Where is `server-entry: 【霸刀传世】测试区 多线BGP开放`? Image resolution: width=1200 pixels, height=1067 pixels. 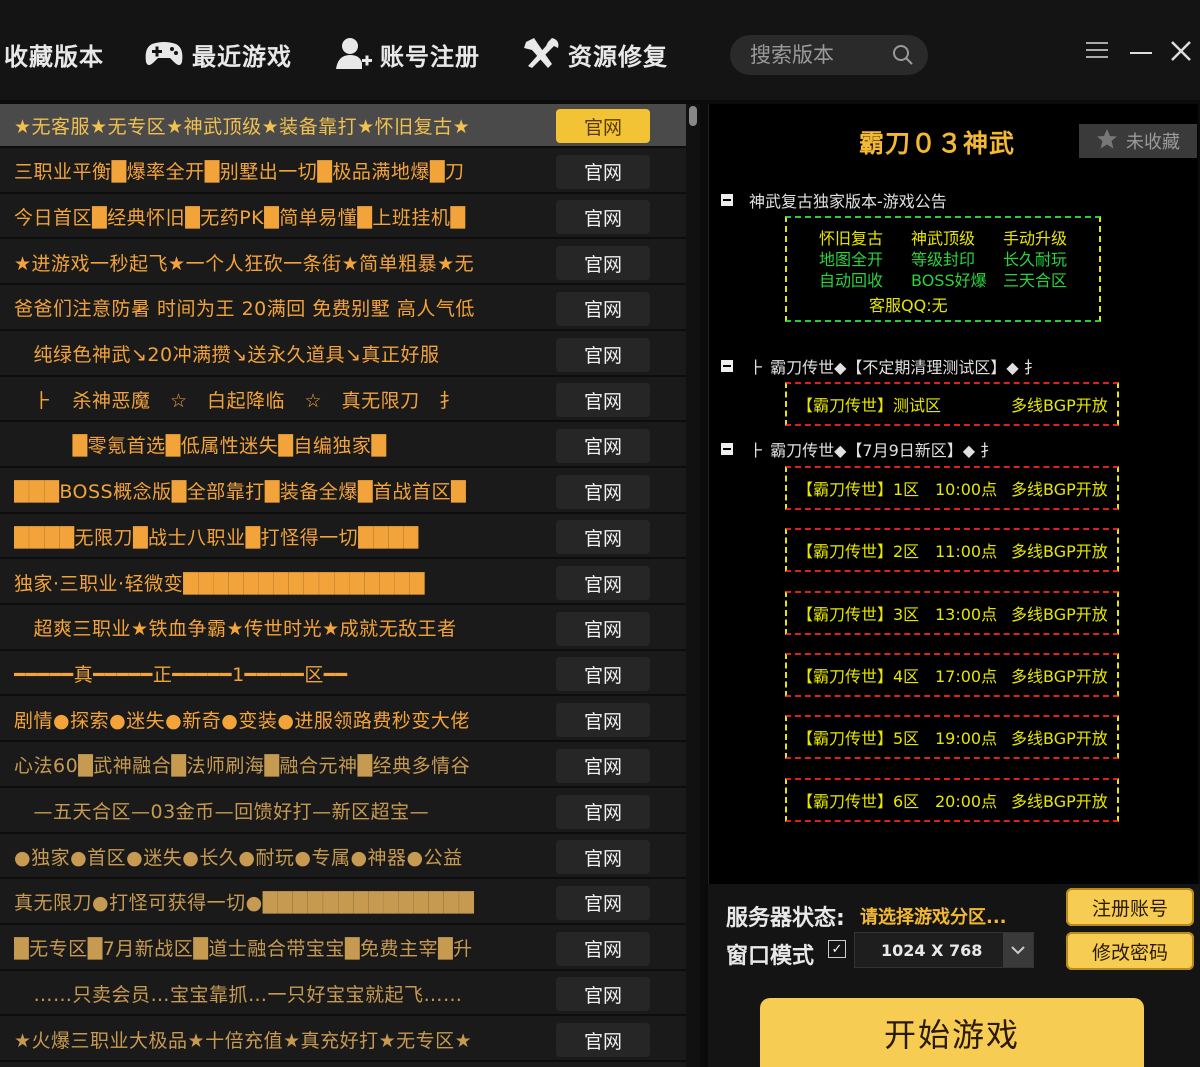 server-entry: 【霸刀传世】测试区 多线BGP开放 is located at coordinates (952, 404).